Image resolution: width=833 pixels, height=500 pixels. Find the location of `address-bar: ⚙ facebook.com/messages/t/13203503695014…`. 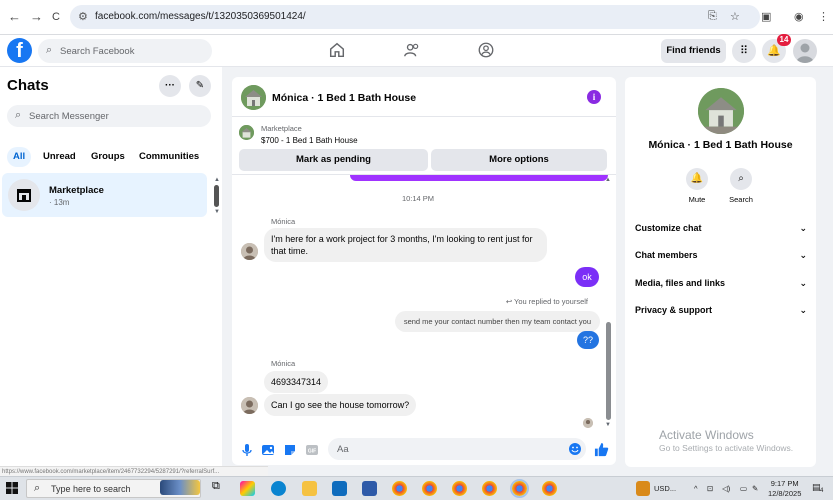

address-bar: ⚙ facebook.com/messages/t/13203503695014… is located at coordinates (415, 17).